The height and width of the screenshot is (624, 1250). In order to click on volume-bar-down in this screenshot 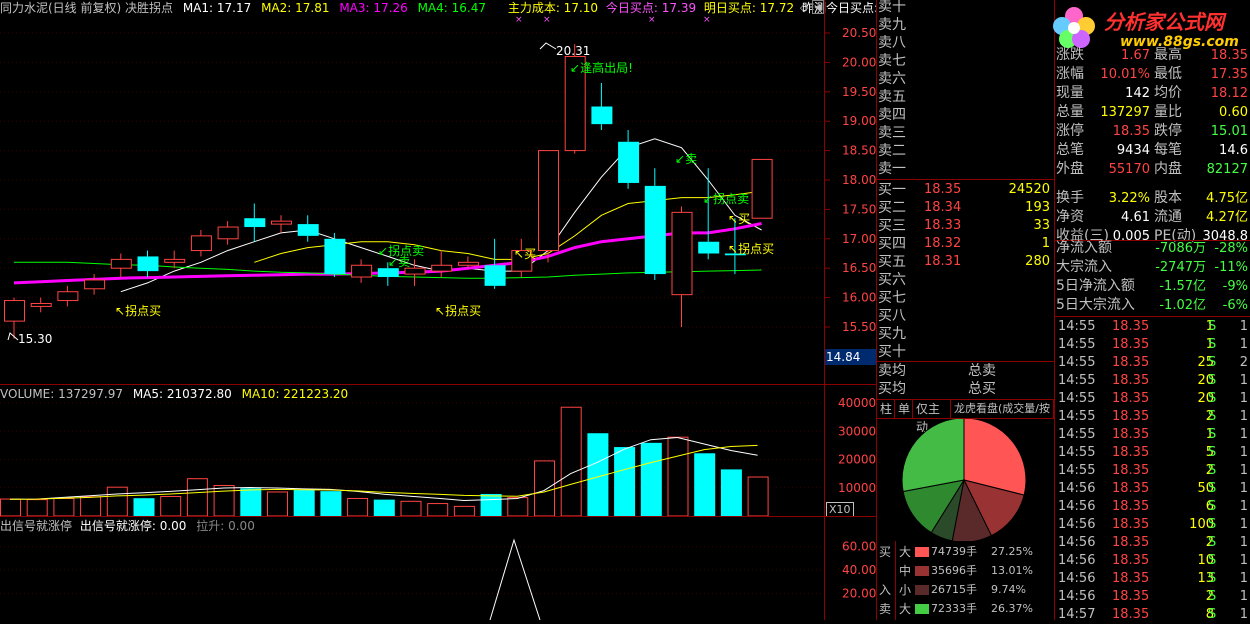, I will do `click(331, 503)`.